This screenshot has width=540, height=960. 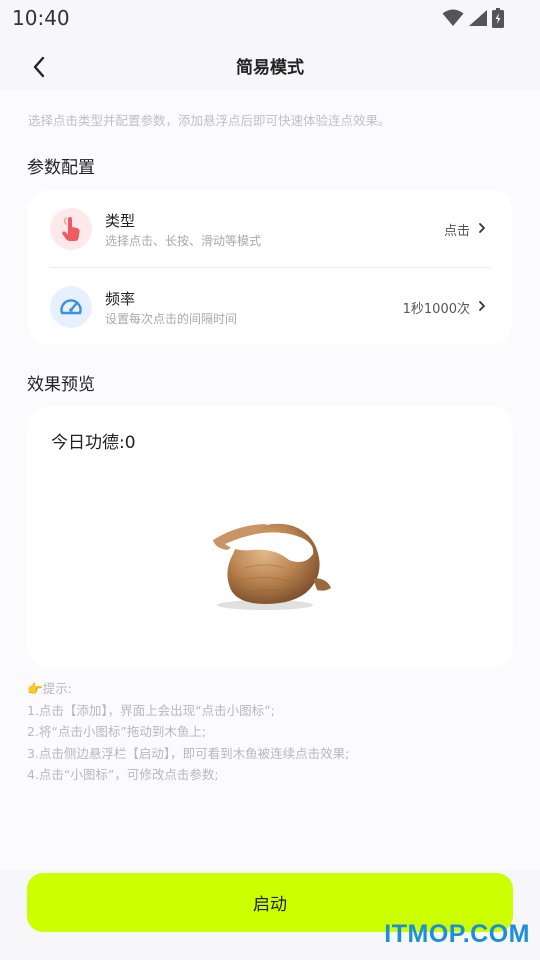 I want to click on type-label: 类型, so click(x=120, y=221).